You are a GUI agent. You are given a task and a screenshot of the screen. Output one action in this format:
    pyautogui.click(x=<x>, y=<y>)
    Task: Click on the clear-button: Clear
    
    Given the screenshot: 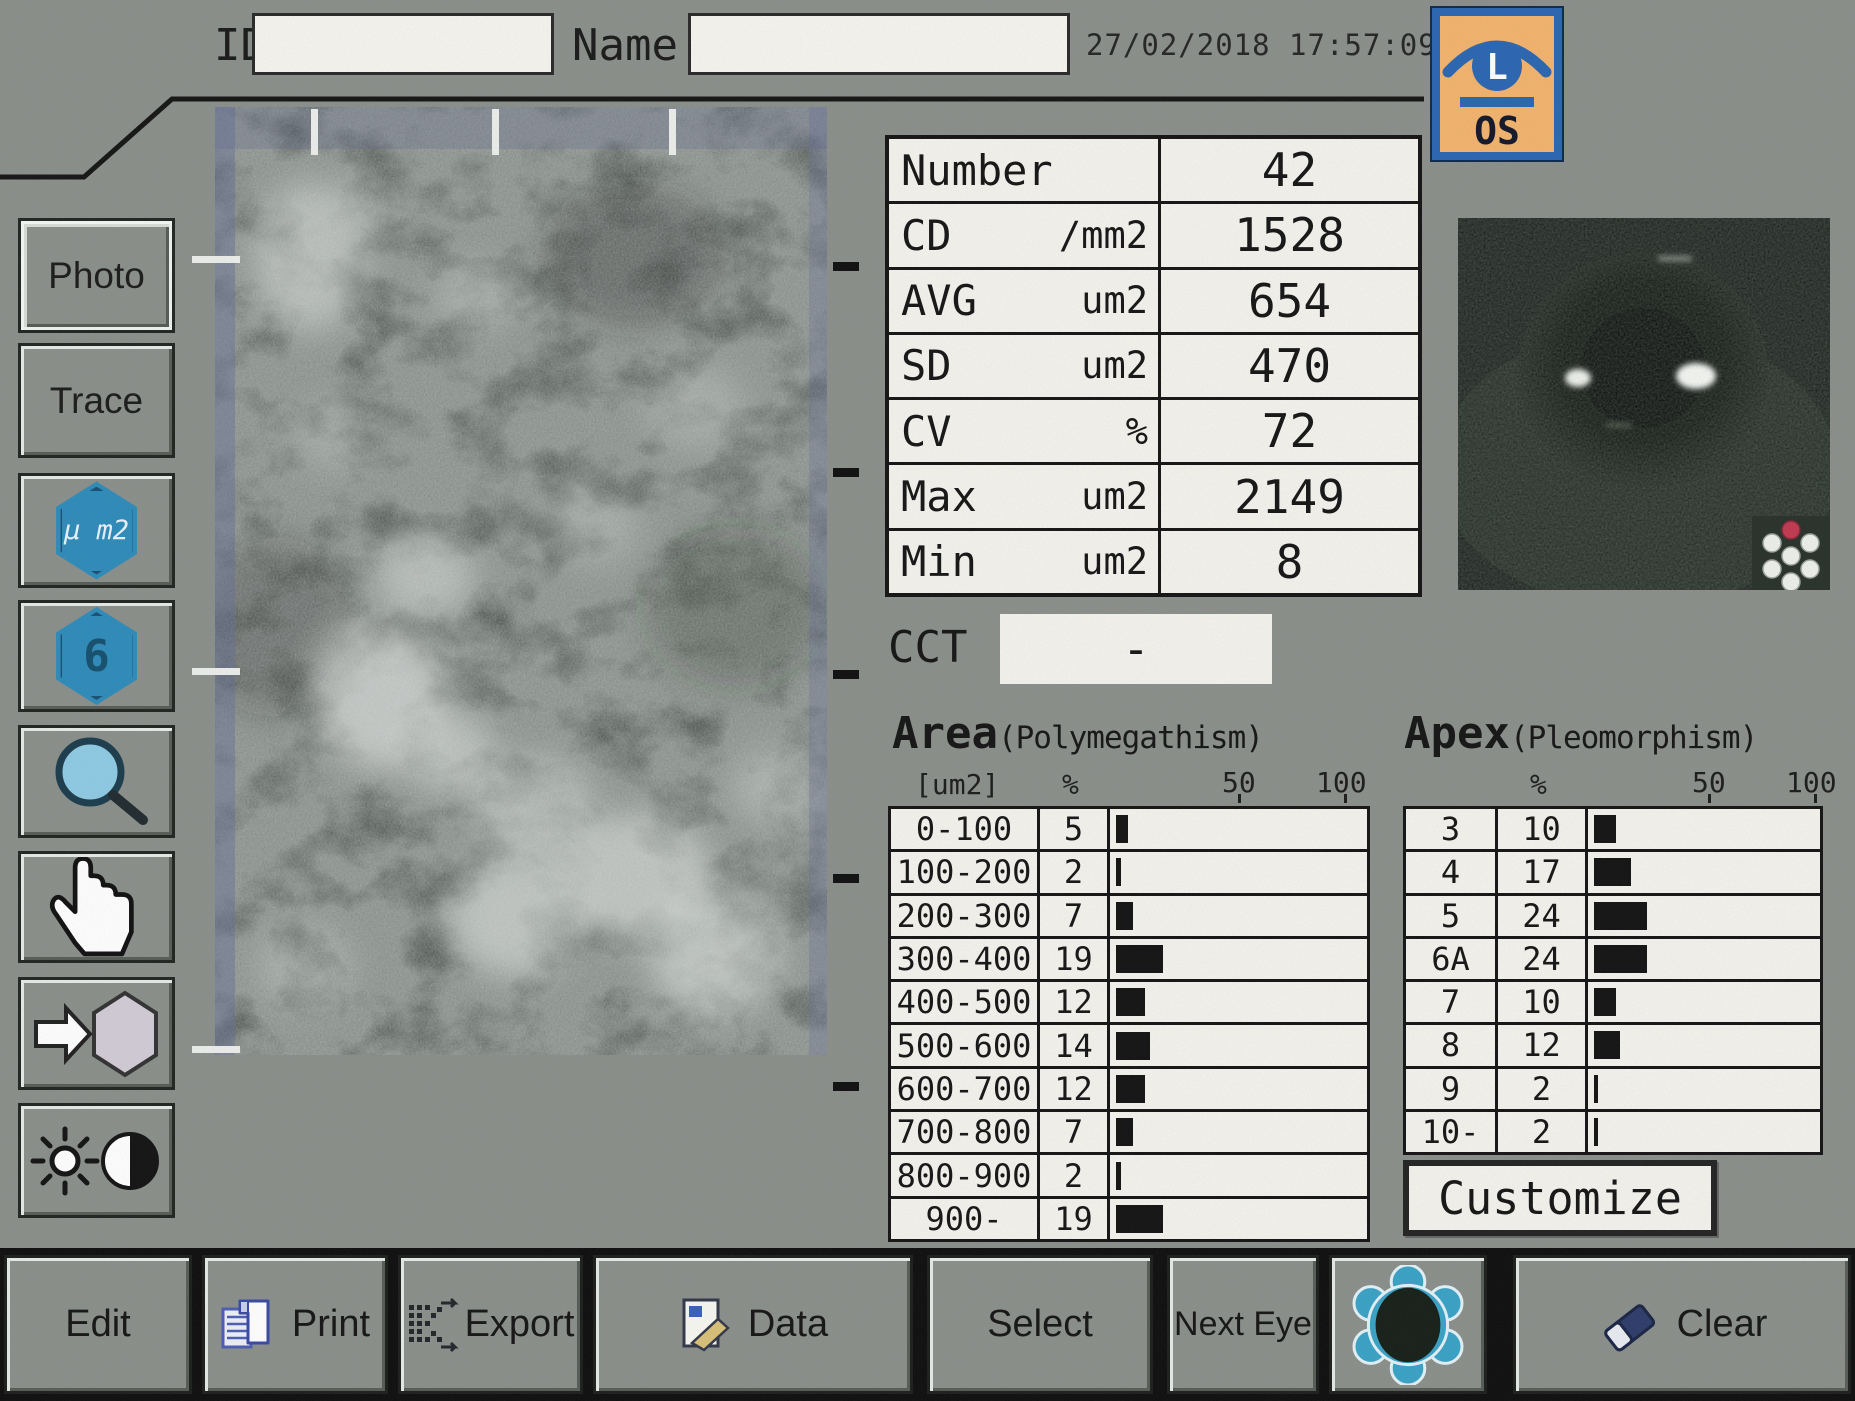 What is the action you would take?
    pyautogui.click(x=1682, y=1324)
    